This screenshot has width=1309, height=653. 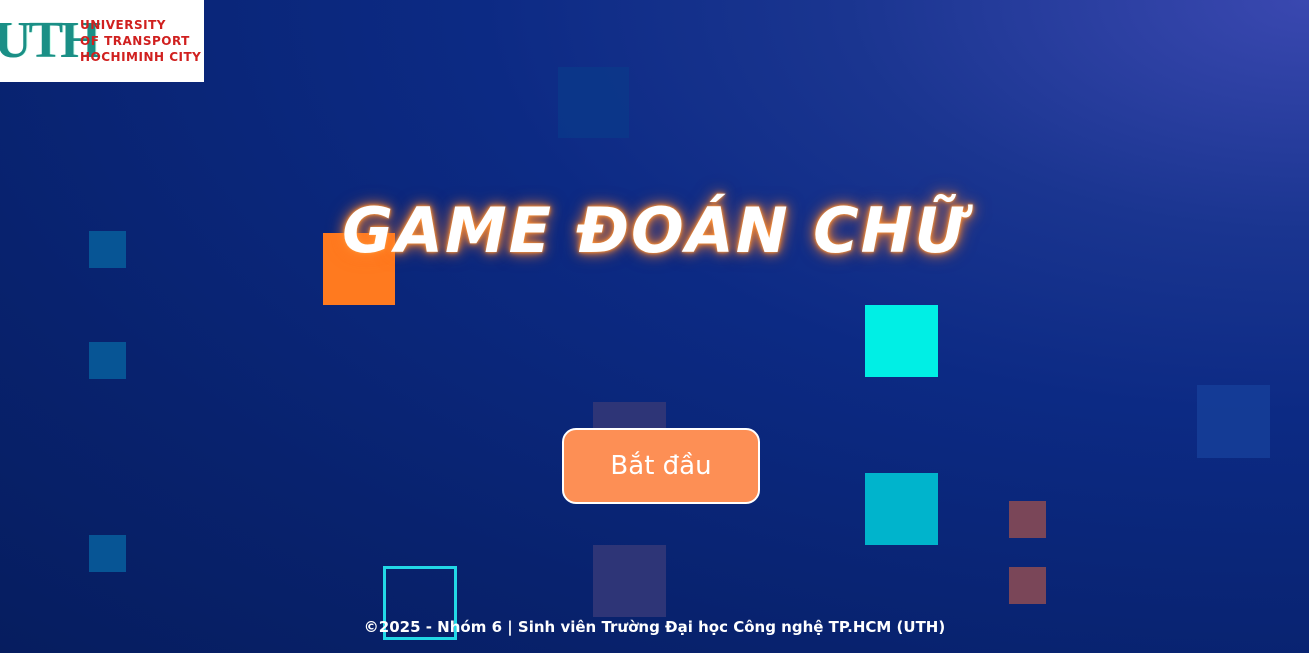 I want to click on start-button: Bắt đầu, so click(x=661, y=466).